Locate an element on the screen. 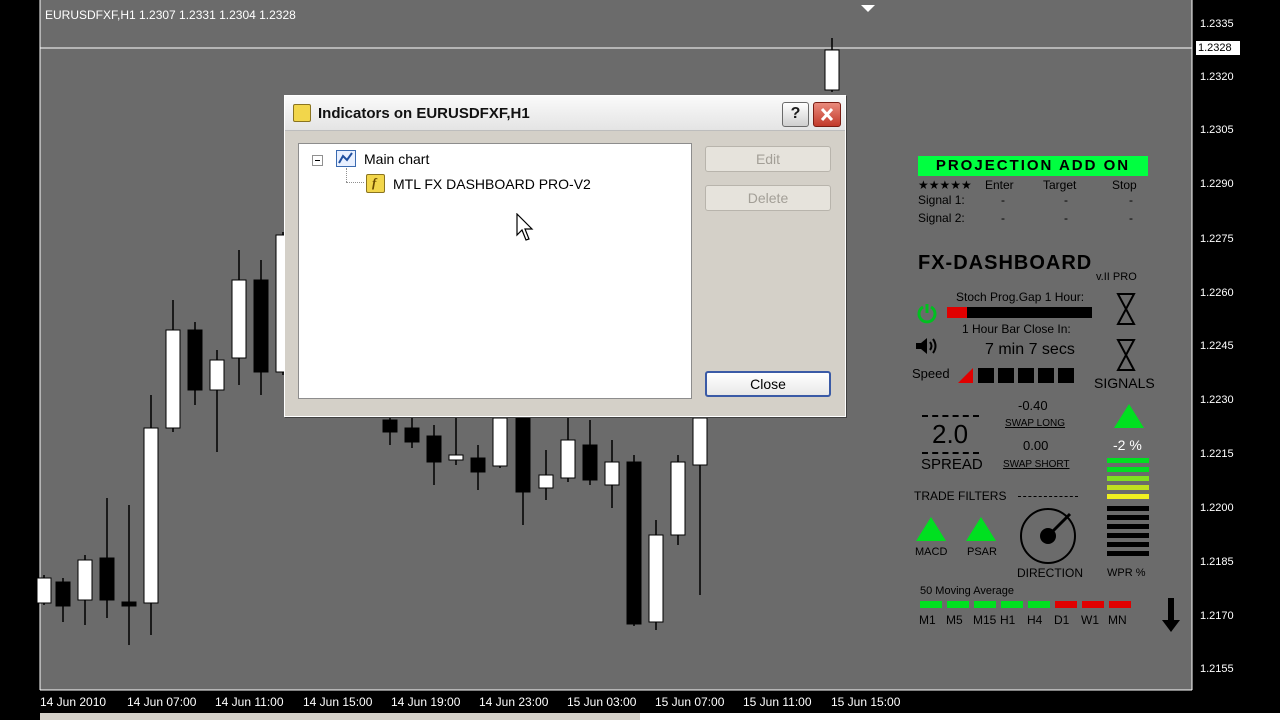 The image size is (1280, 720). indicator-window-icon is located at coordinates (302, 113).